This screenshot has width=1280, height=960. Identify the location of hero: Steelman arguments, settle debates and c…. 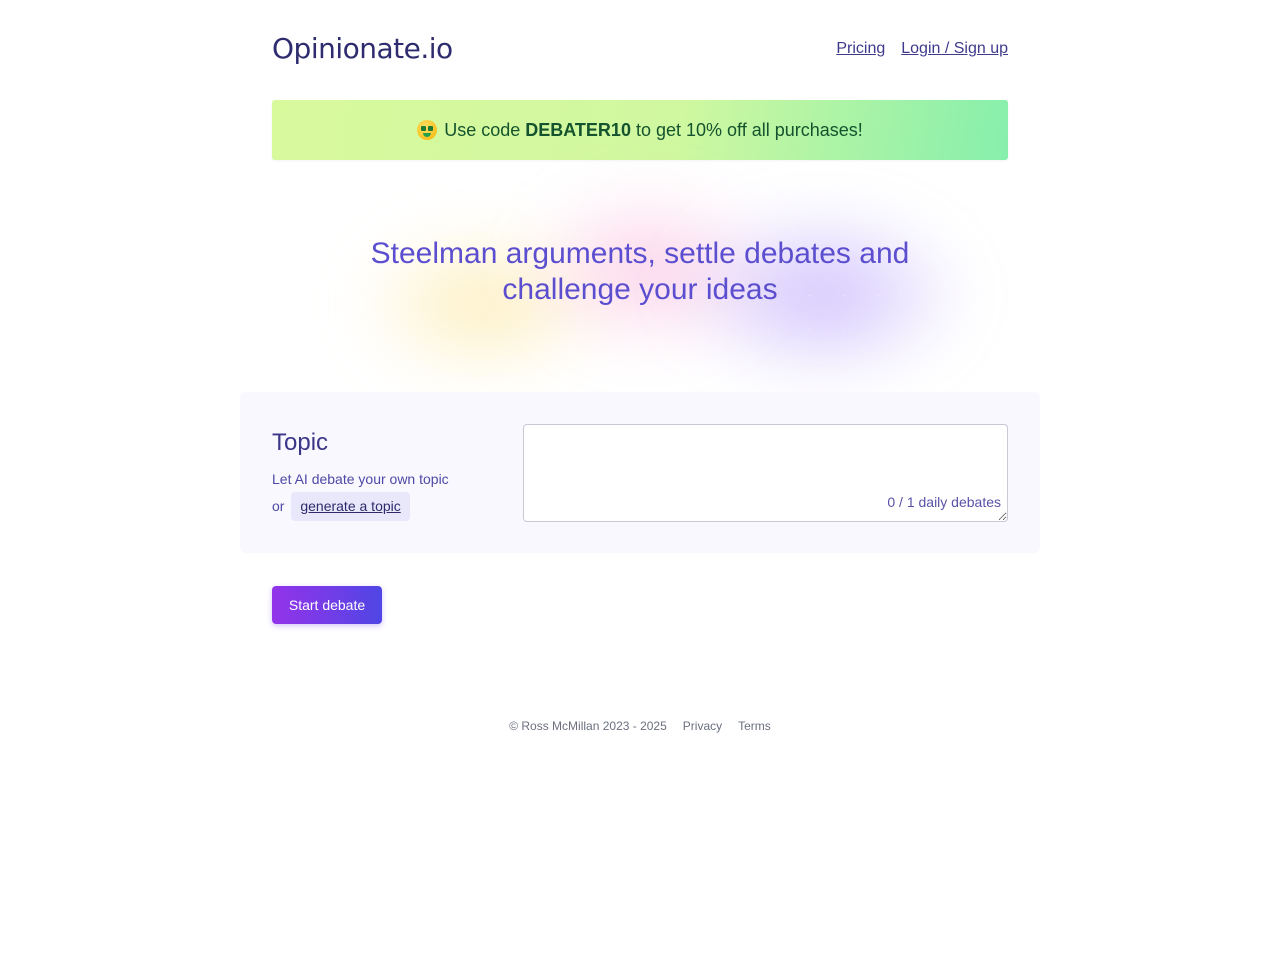
(640, 276).